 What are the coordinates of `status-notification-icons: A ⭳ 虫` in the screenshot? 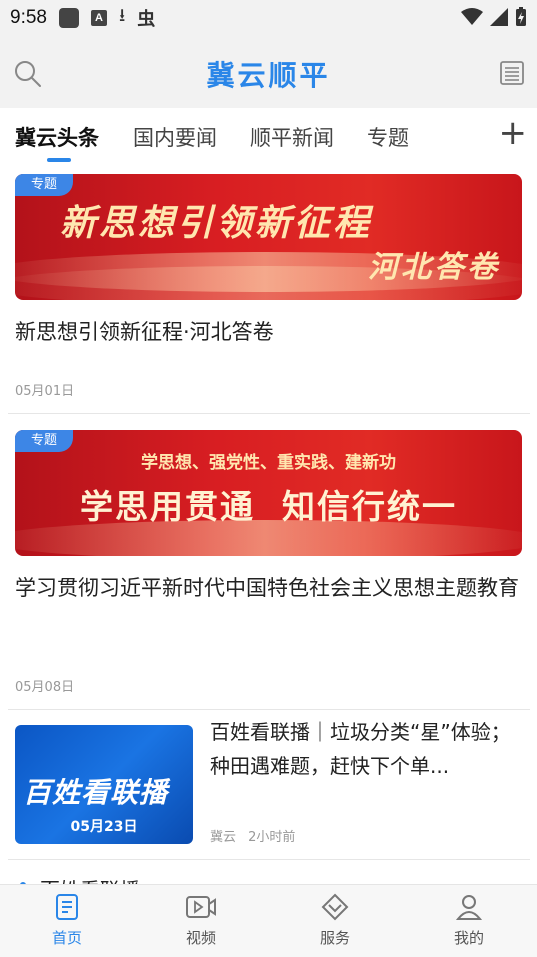 It's located at (107, 18).